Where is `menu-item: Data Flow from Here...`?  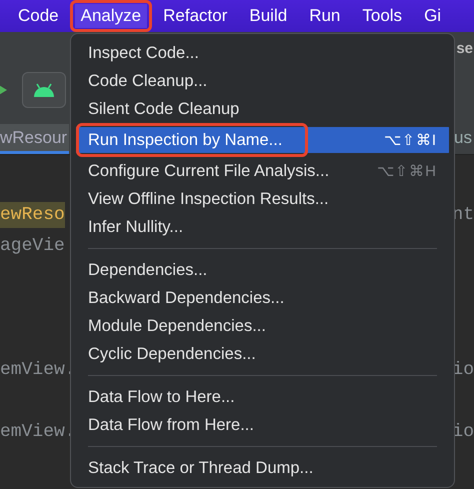 menu-item: Data Flow from Here... is located at coordinates (262, 425).